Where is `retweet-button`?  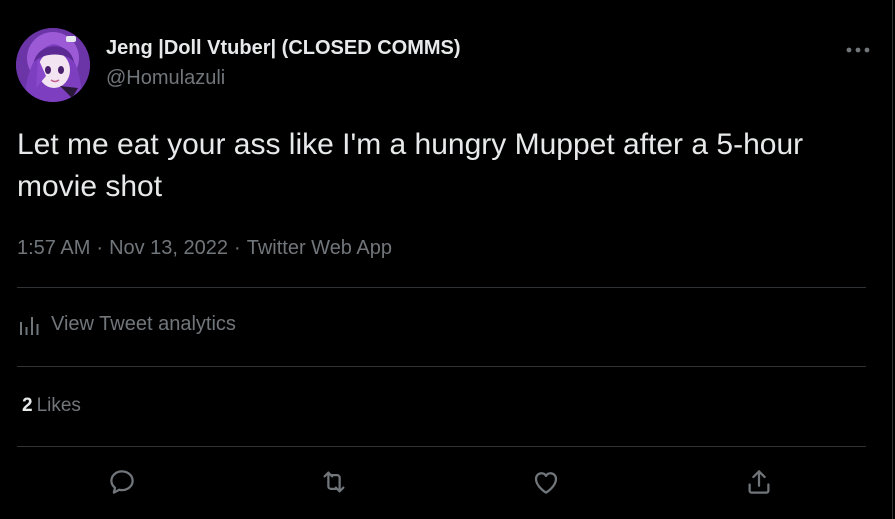 retweet-button is located at coordinates (334, 482).